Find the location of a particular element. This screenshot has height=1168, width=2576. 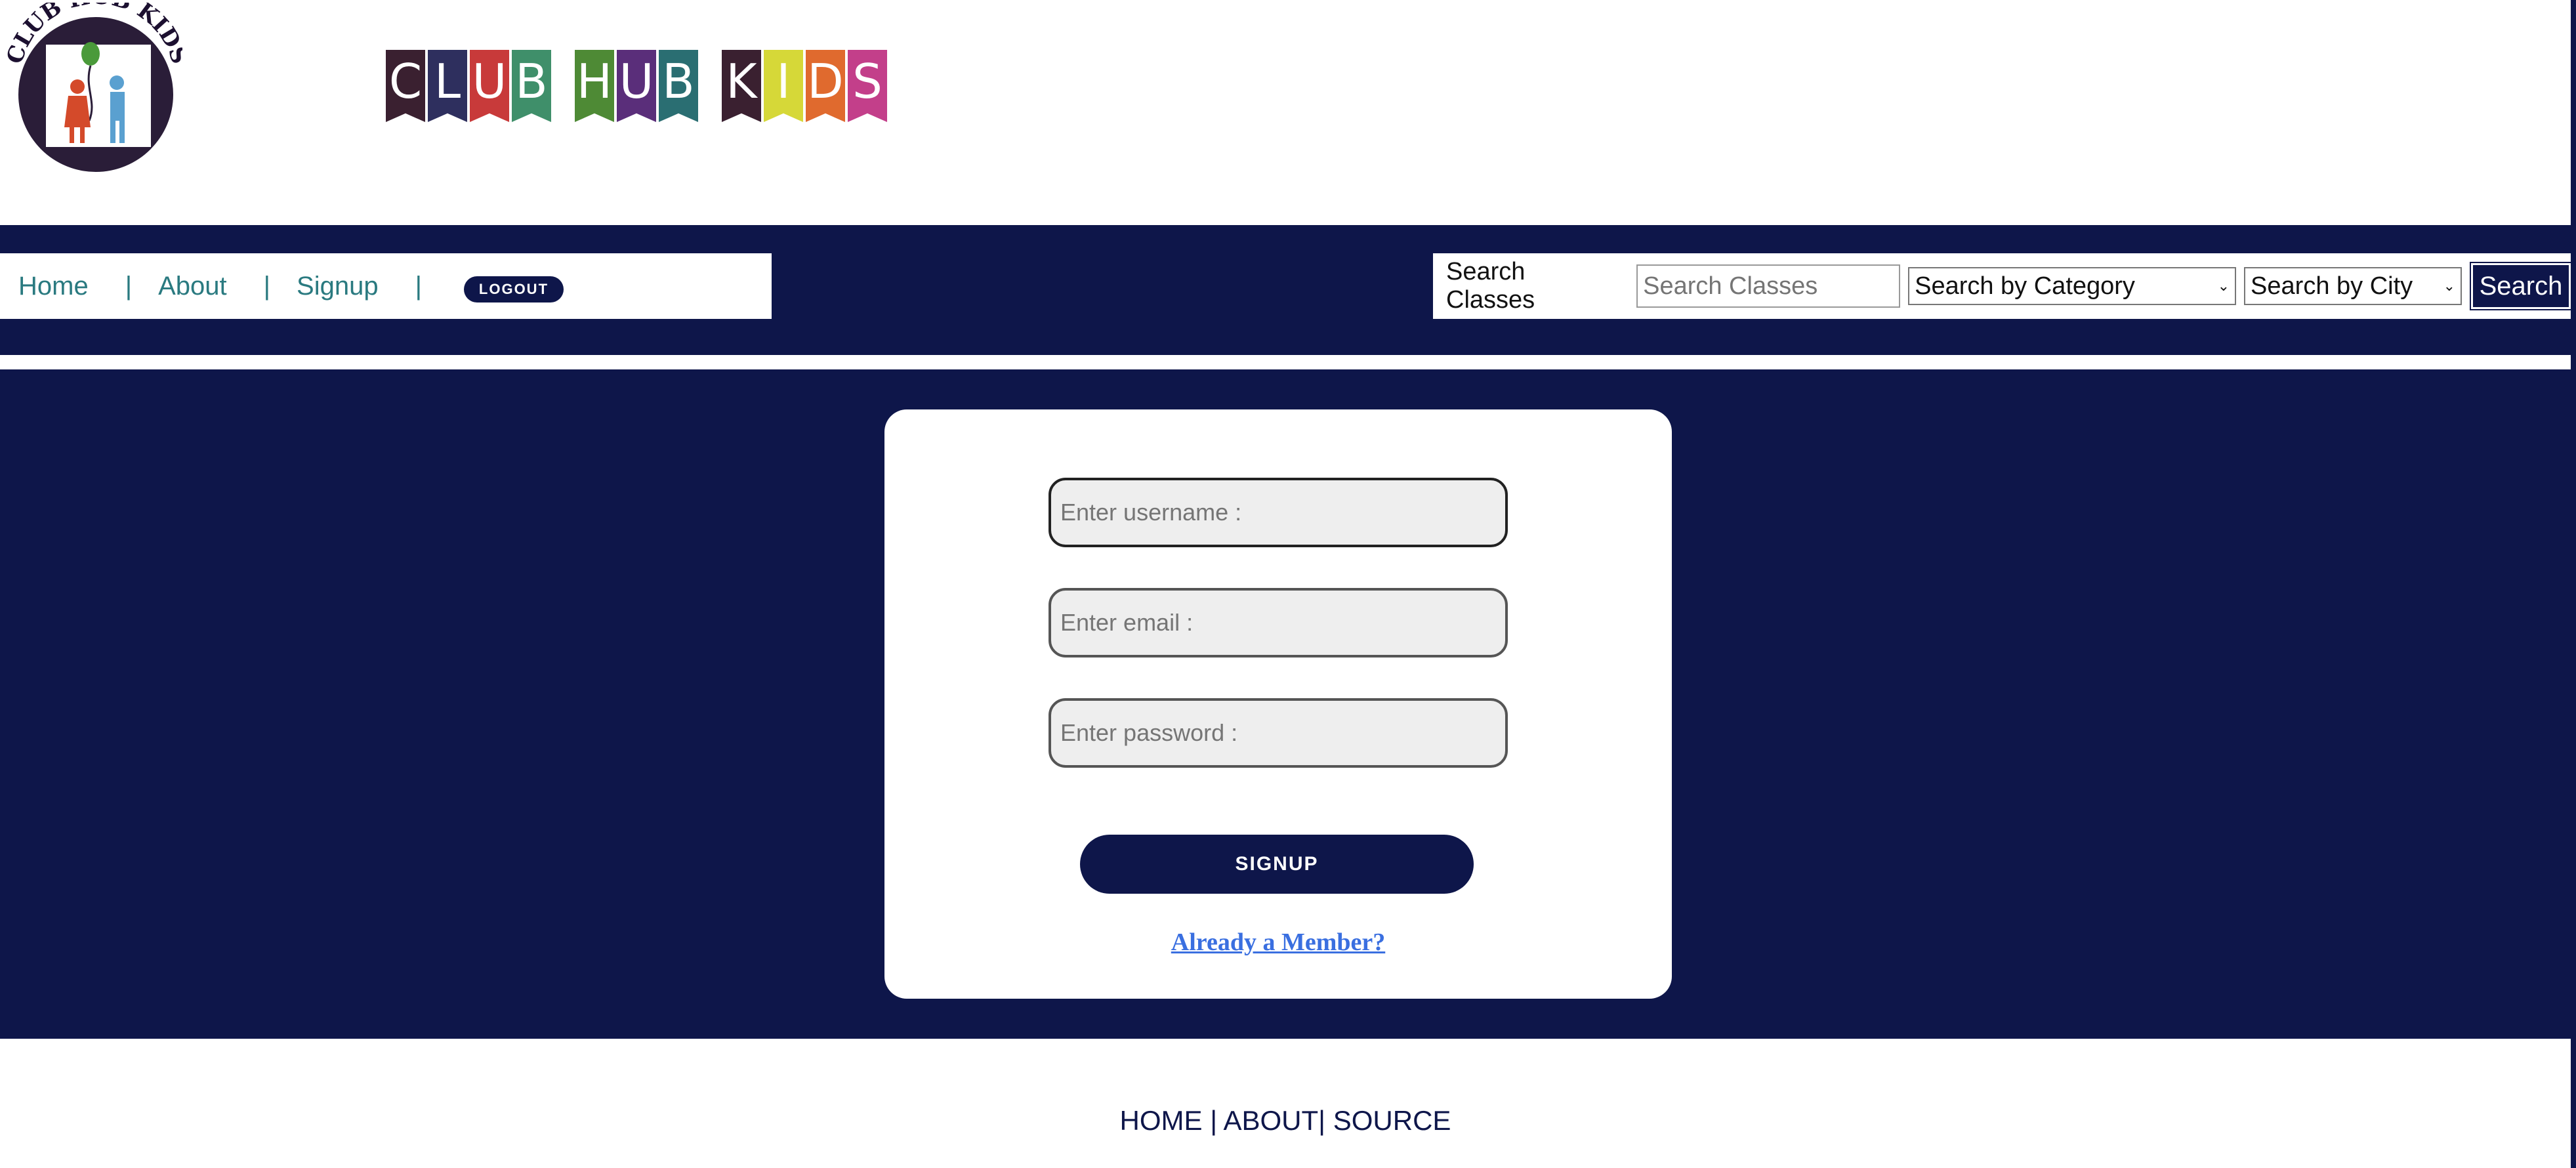

category-select: Search by Category ⌄ is located at coordinates (2072, 286).